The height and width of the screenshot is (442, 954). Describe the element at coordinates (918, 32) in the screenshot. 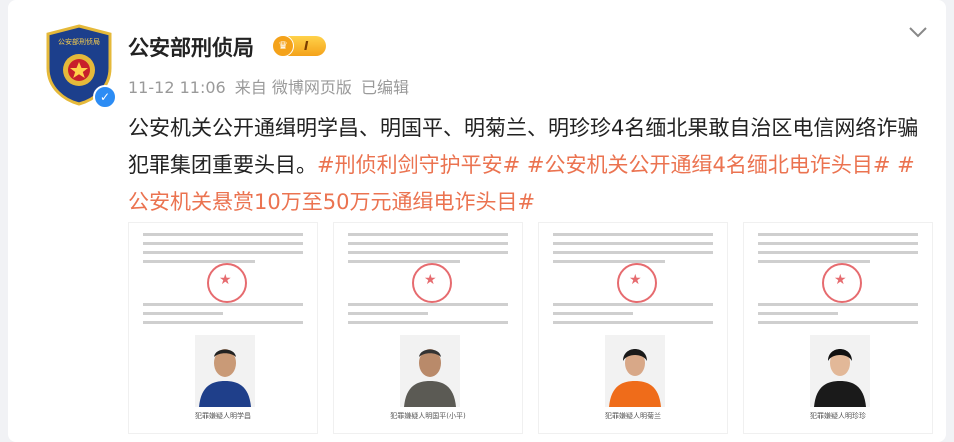

I see `chevron-down-icon` at that location.